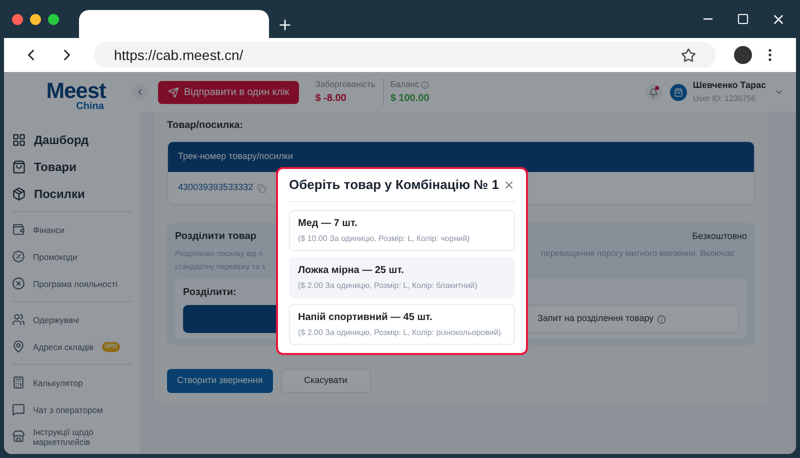 The width and height of the screenshot is (800, 458). What do you see at coordinates (19, 167) in the screenshot?
I see `bag-icon` at bounding box center [19, 167].